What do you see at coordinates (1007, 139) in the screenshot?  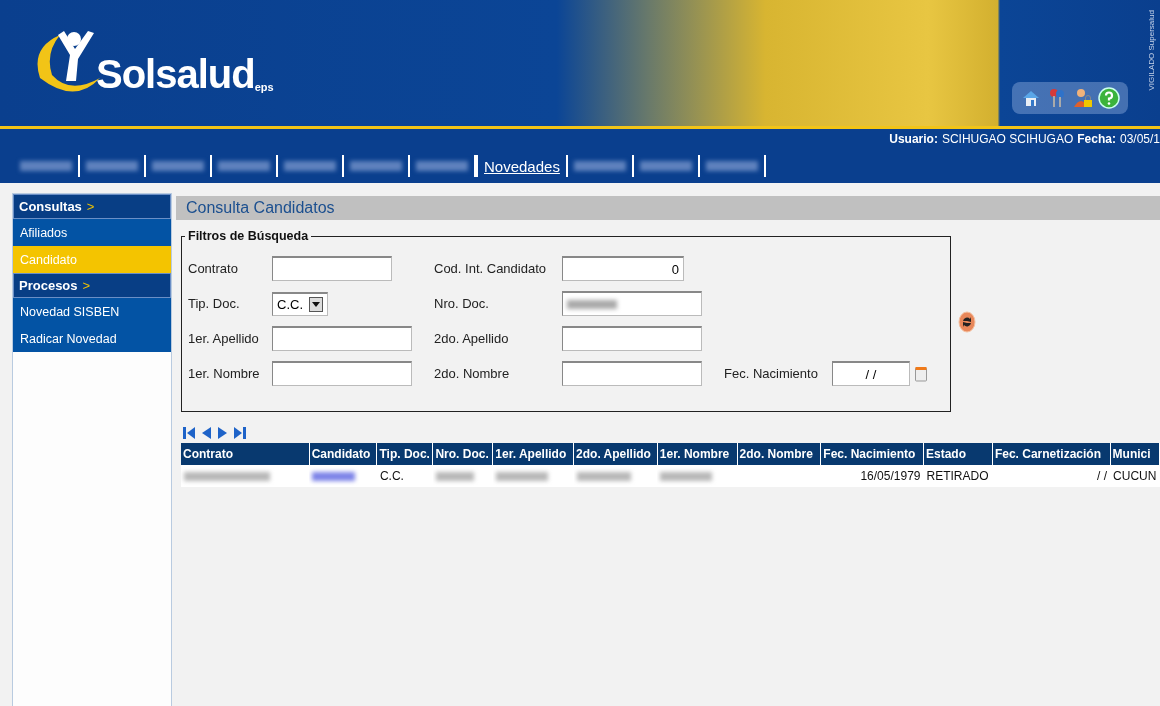 I see `user-name: SCIHUGAO SCIHUGAO` at bounding box center [1007, 139].